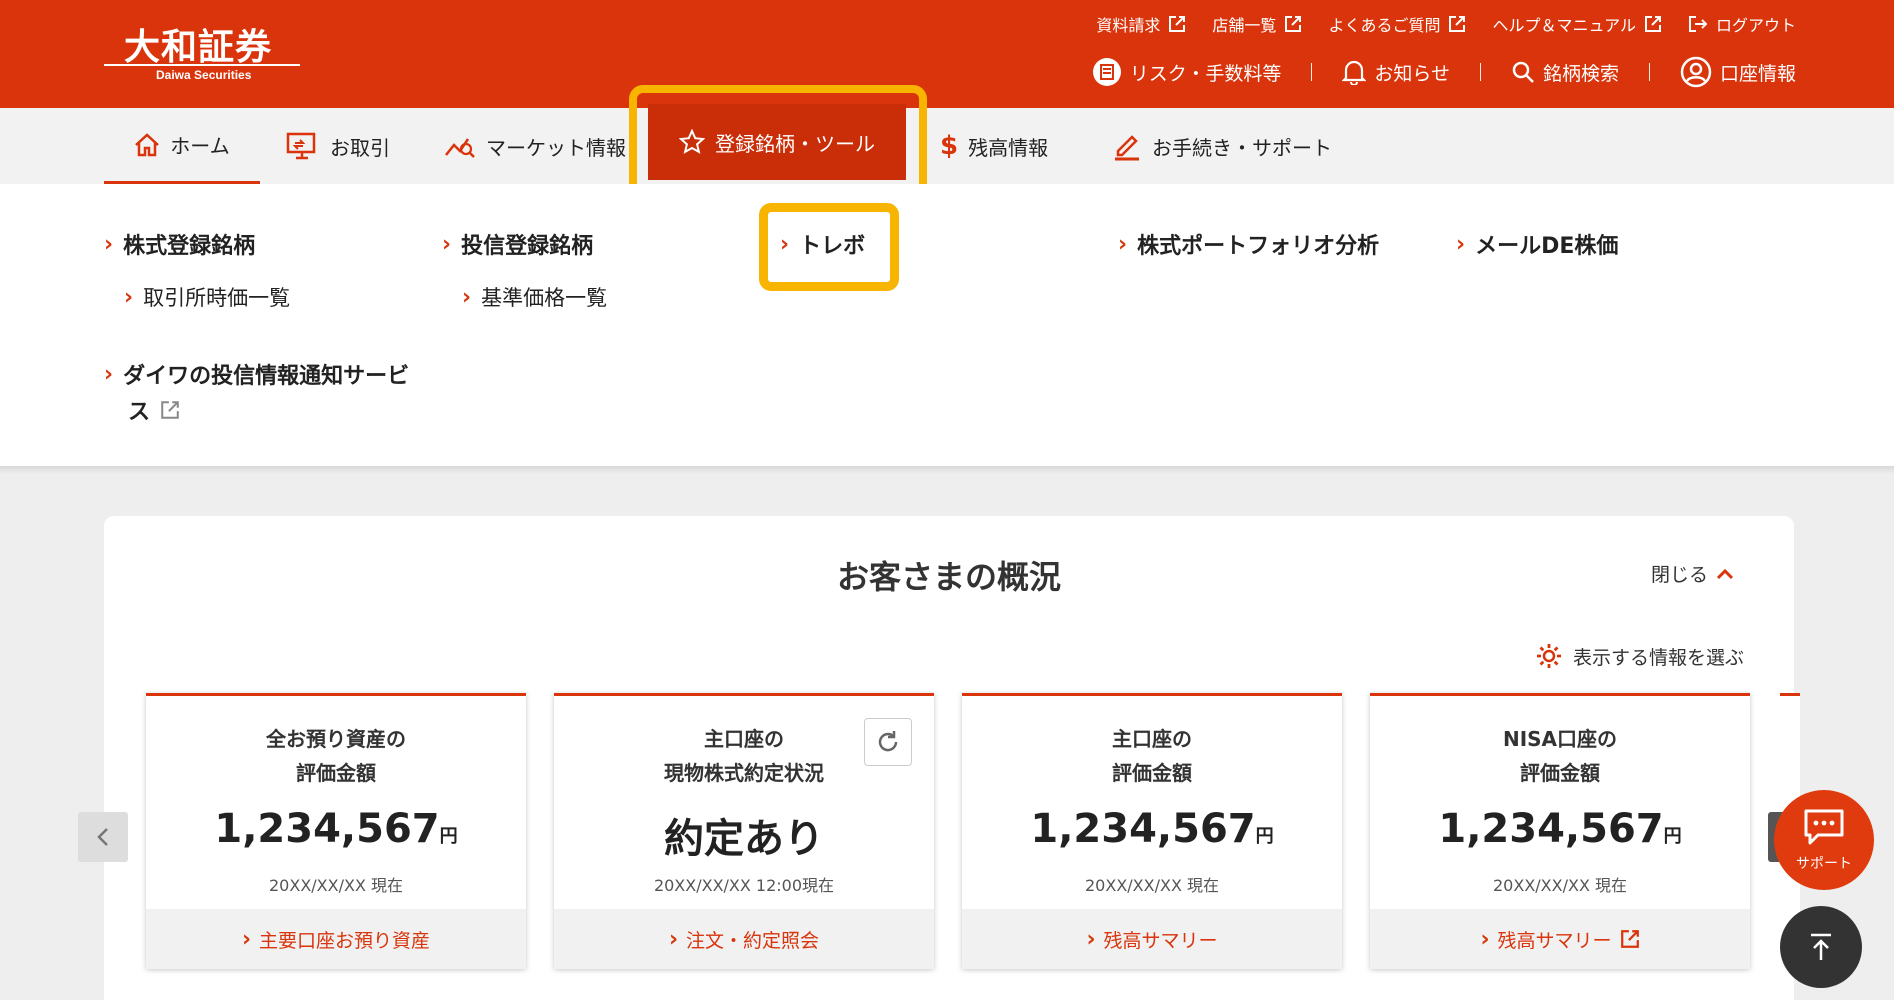 Image resolution: width=1894 pixels, height=1000 pixels. I want to click on menu-fund-notify-cont: ス, so click(154, 410).